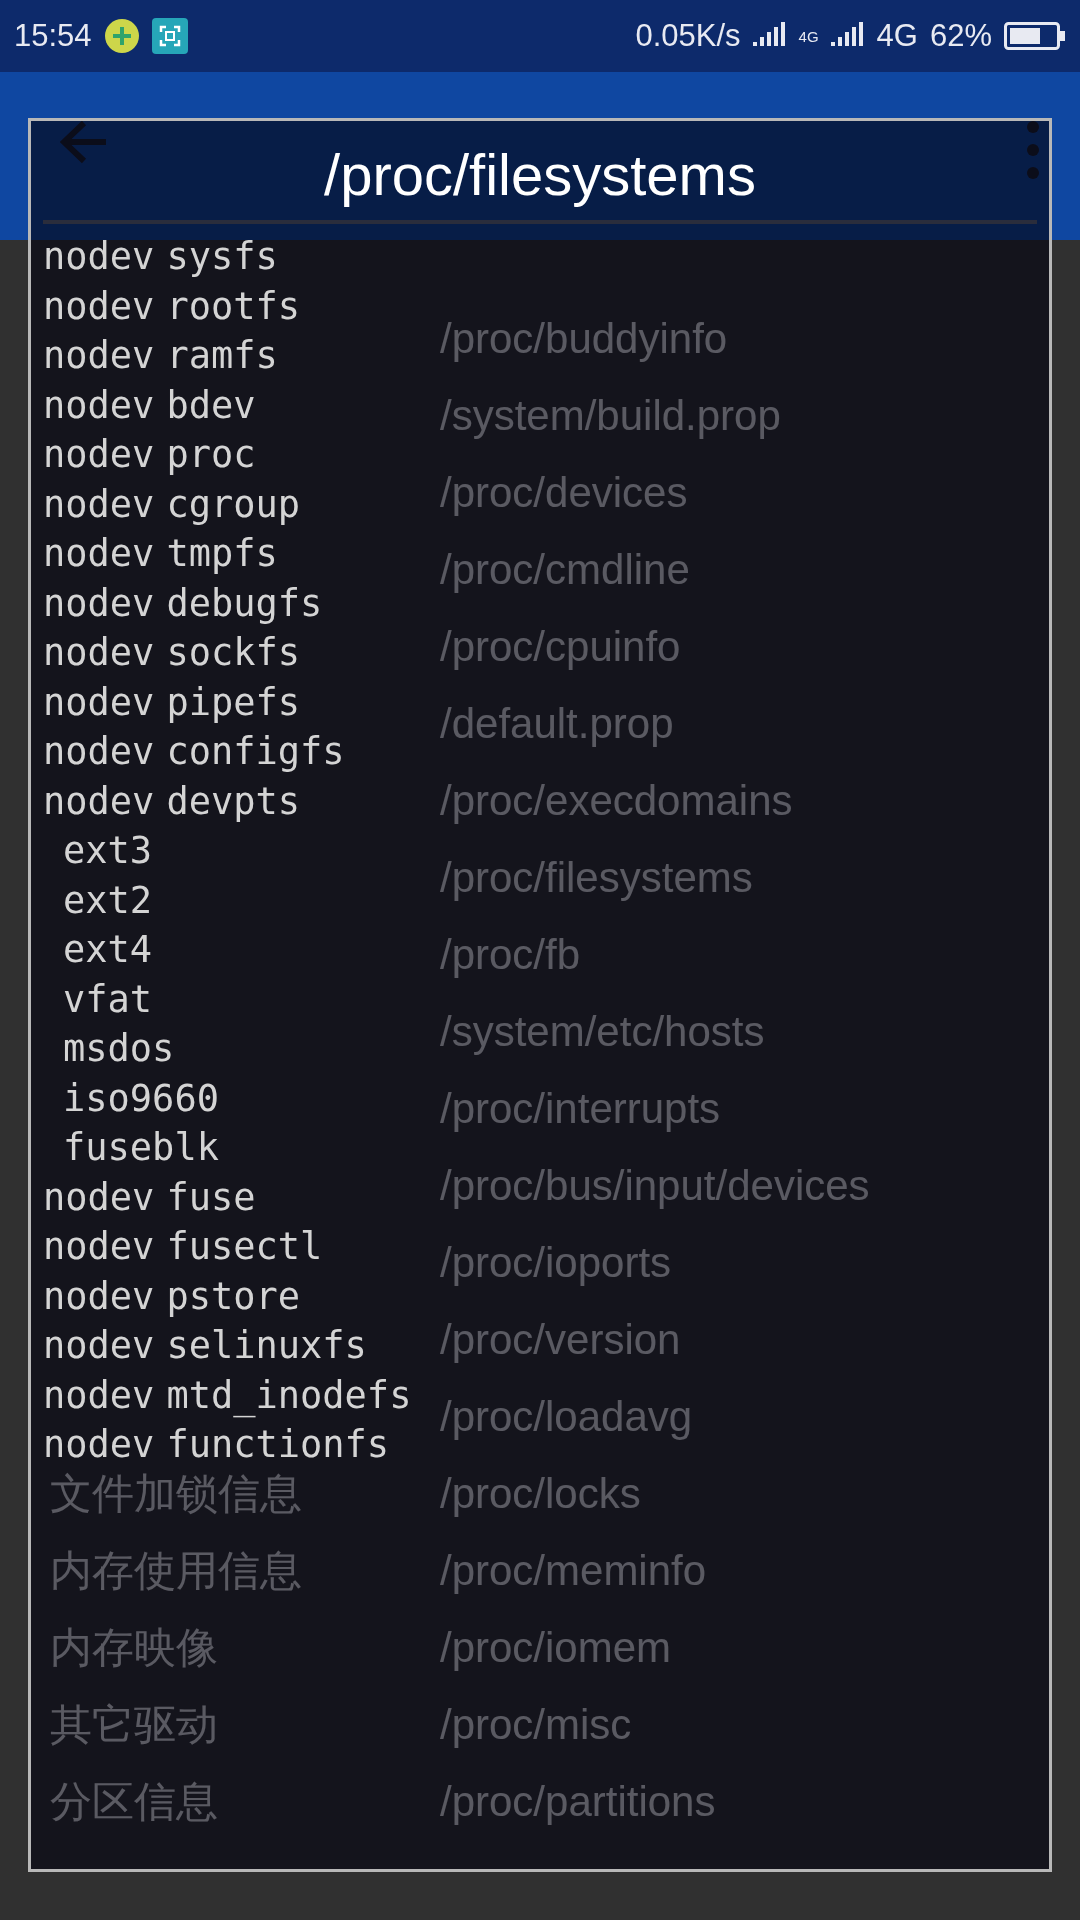  I want to click on filesystem-name-text: sockfs, so click(233, 653).